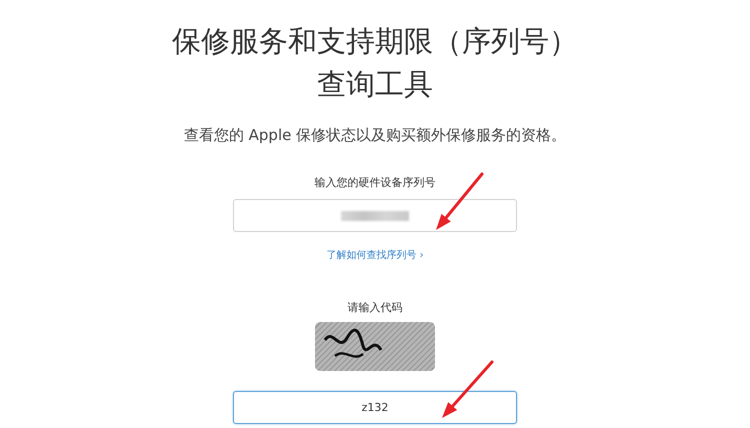 This screenshot has height=428, width=750. Describe the element at coordinates (375, 135) in the screenshot. I see `subtitle: 查看您的 Apple 保修状态以及购买额外保修服务的资格。` at that location.